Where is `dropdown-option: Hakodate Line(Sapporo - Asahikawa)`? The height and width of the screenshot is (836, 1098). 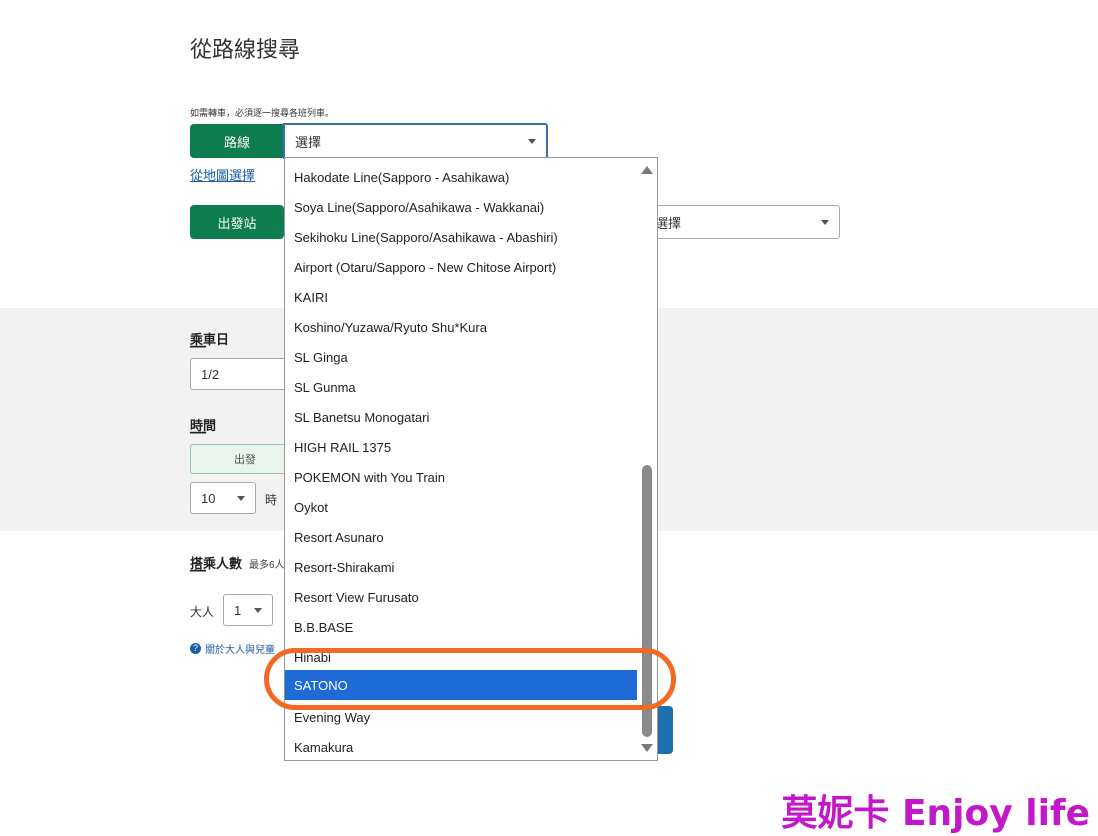 dropdown-option: Hakodate Line(Sapporo - Asahikawa) is located at coordinates (461, 177).